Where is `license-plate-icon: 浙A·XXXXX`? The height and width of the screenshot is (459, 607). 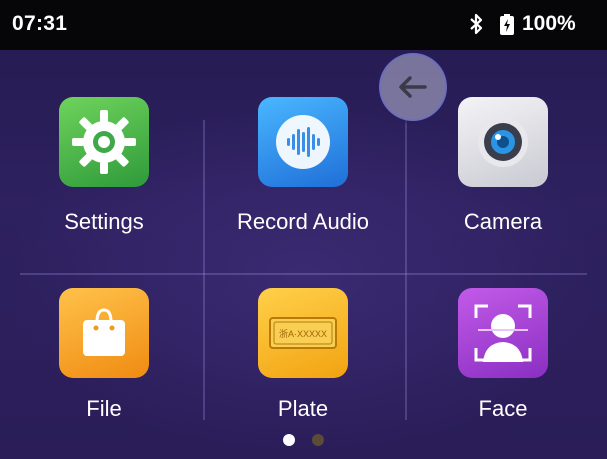 license-plate-icon: 浙A·XXXXX is located at coordinates (303, 333).